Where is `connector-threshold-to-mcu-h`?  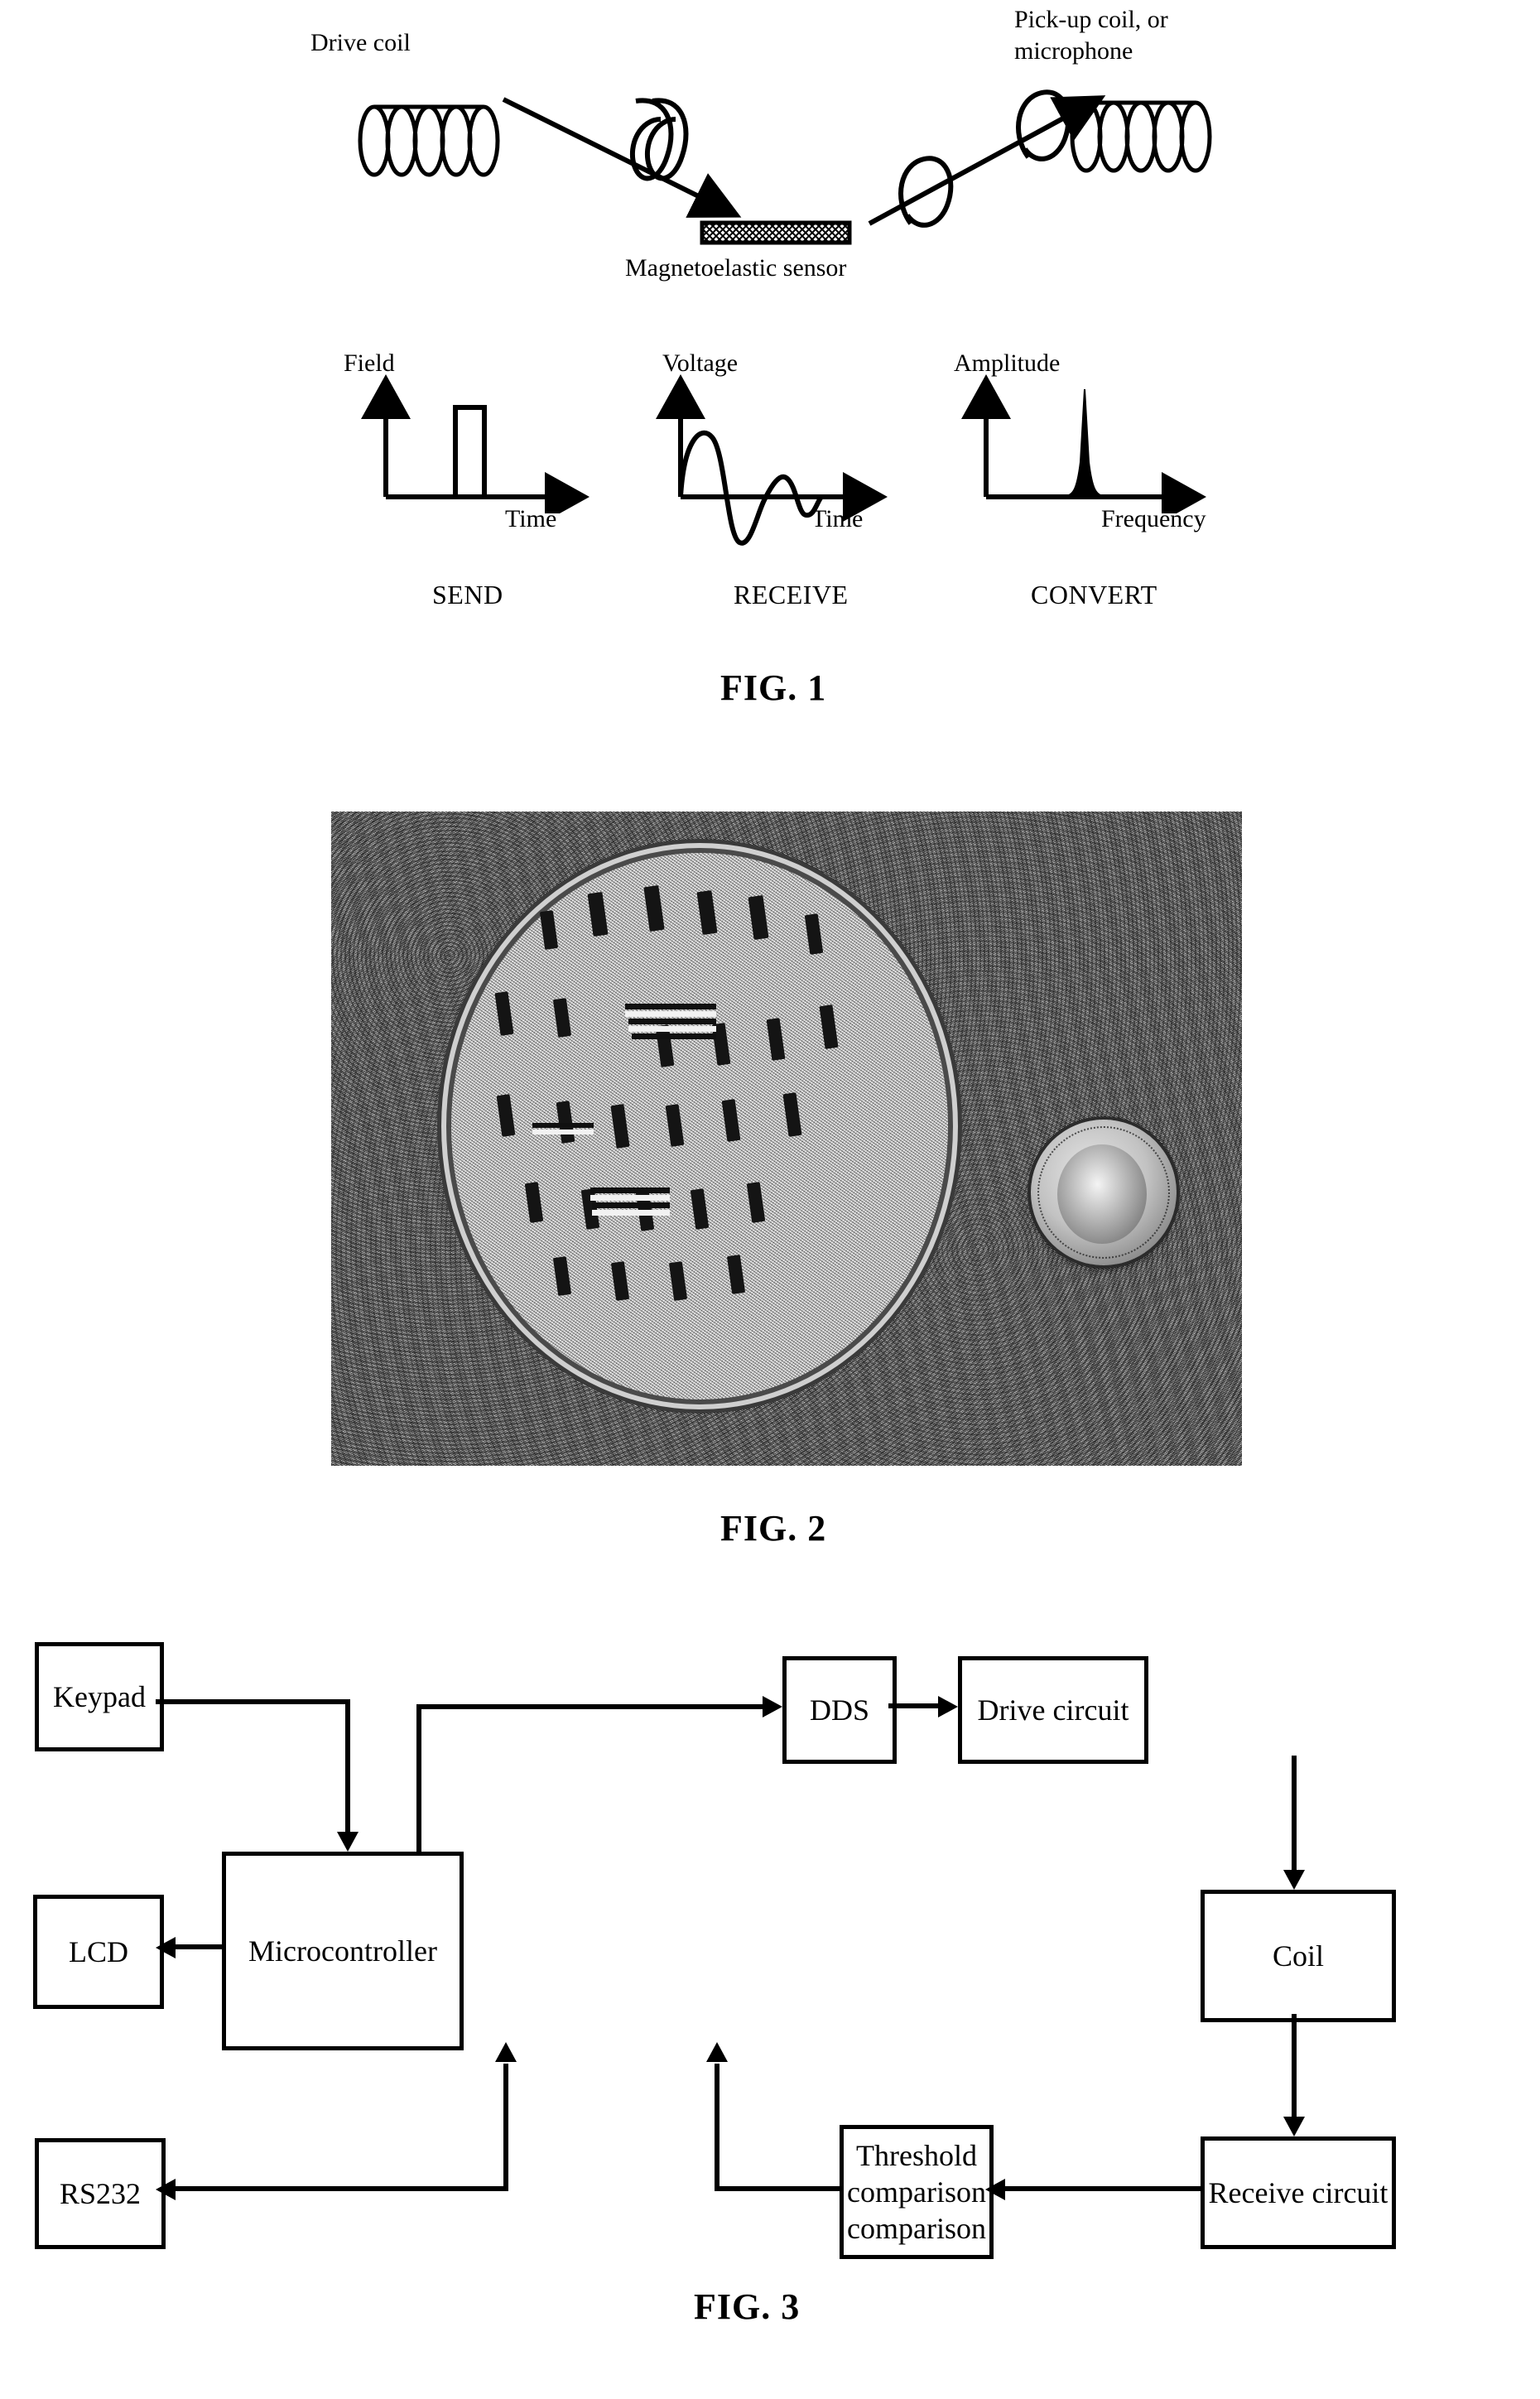 connector-threshold-to-mcu-h is located at coordinates (778, 2189).